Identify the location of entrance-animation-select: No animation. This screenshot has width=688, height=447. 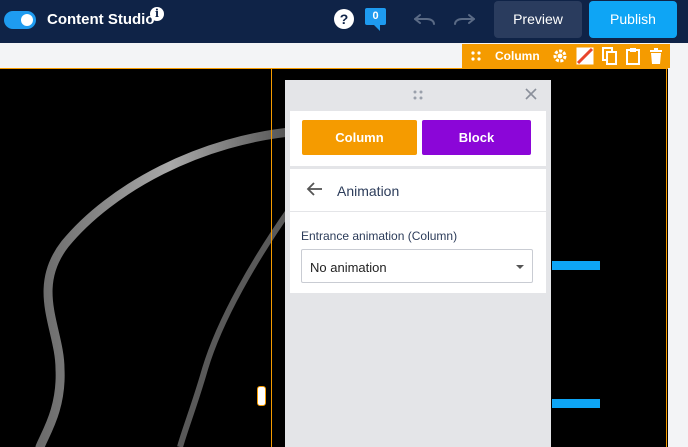
(417, 266).